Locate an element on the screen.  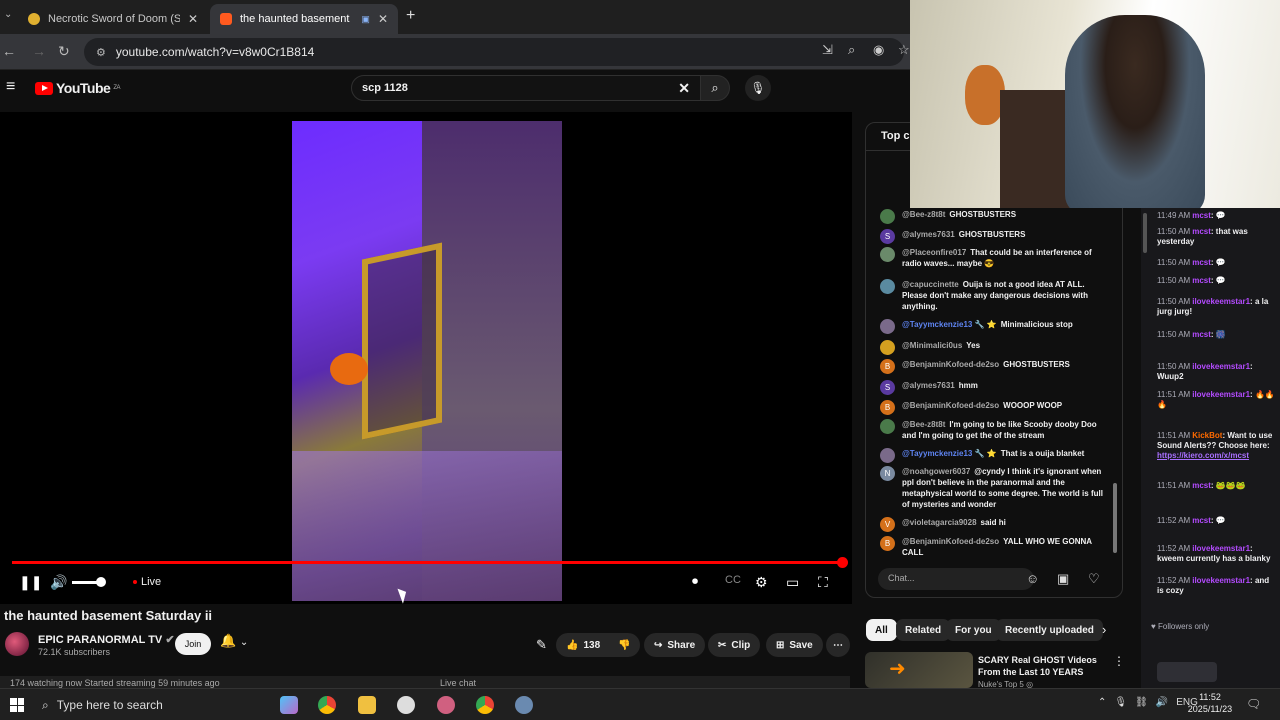
captions-icon: CC is located at coordinates (733, 580).